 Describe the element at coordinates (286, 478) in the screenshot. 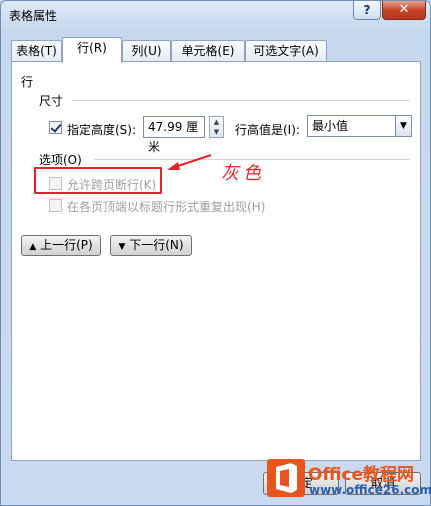

I see `office-logo-icon` at that location.